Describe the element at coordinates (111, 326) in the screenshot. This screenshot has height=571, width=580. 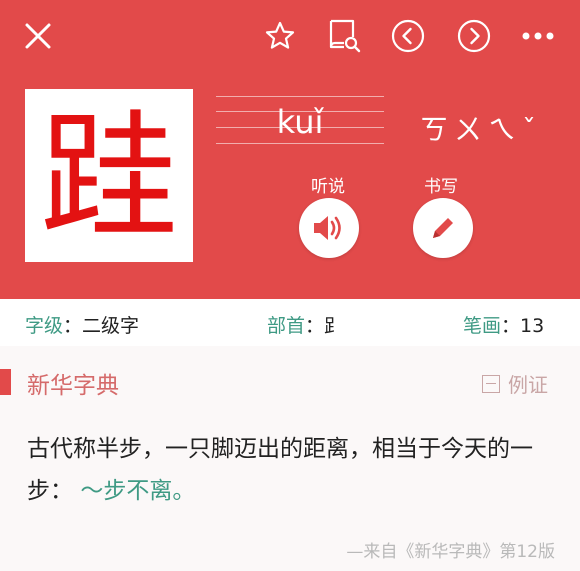
I see `level-value: 二级字` at that location.